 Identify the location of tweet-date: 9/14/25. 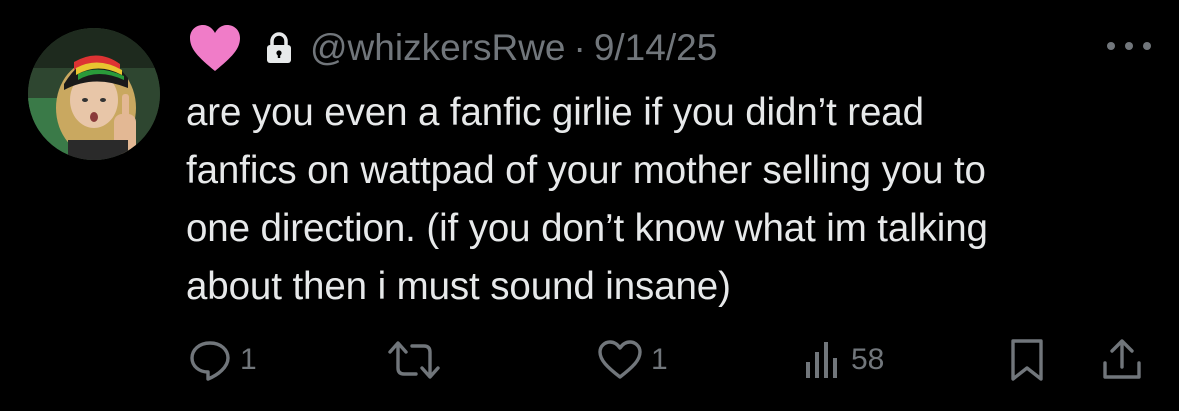
(655, 48).